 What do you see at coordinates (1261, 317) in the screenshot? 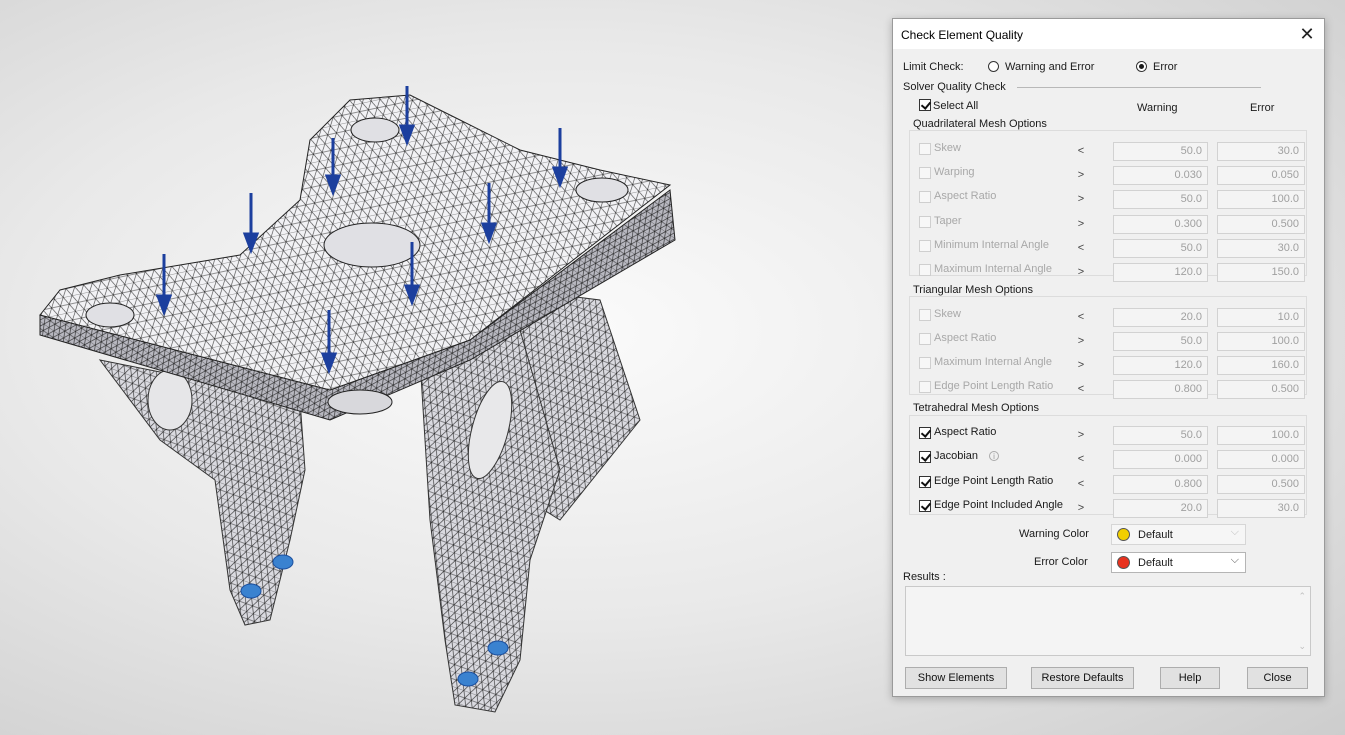
I see `tri-skew-error-field: 10.0` at bounding box center [1261, 317].